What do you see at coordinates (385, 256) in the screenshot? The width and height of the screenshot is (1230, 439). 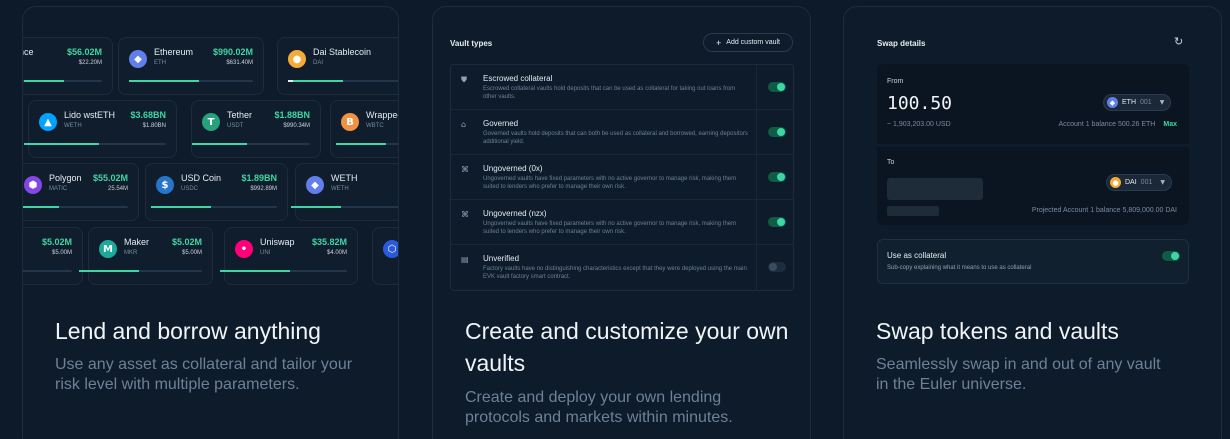 I see `asset-tile: ⬡` at bounding box center [385, 256].